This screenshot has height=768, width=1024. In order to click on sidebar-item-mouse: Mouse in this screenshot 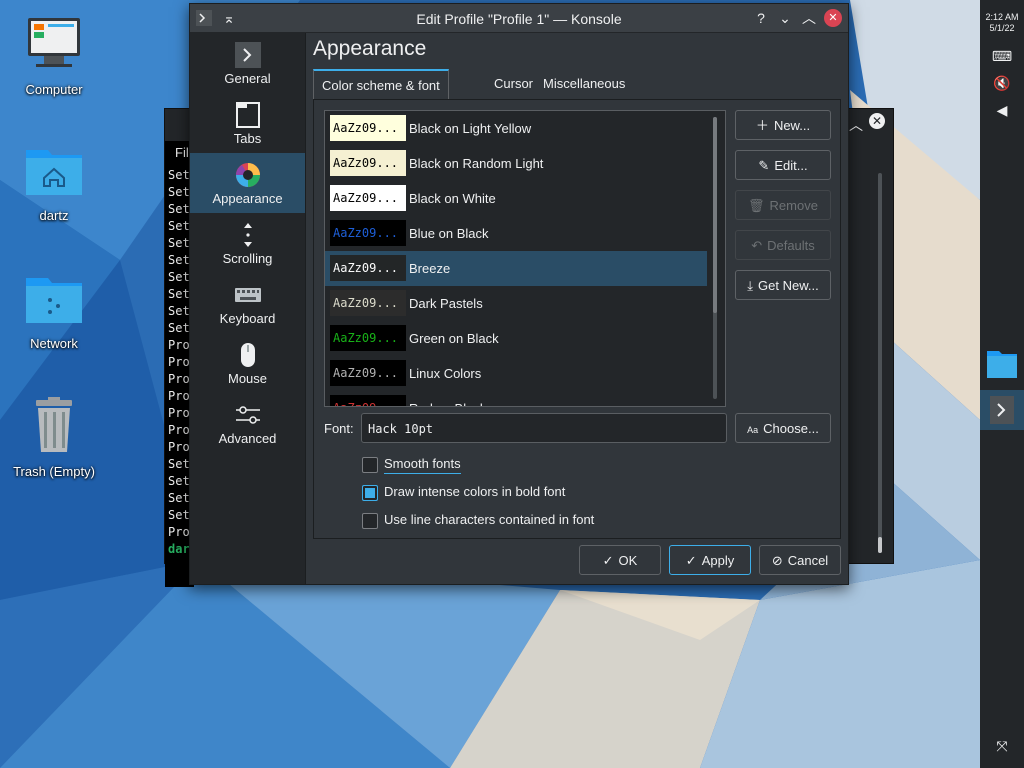, I will do `click(247, 363)`.